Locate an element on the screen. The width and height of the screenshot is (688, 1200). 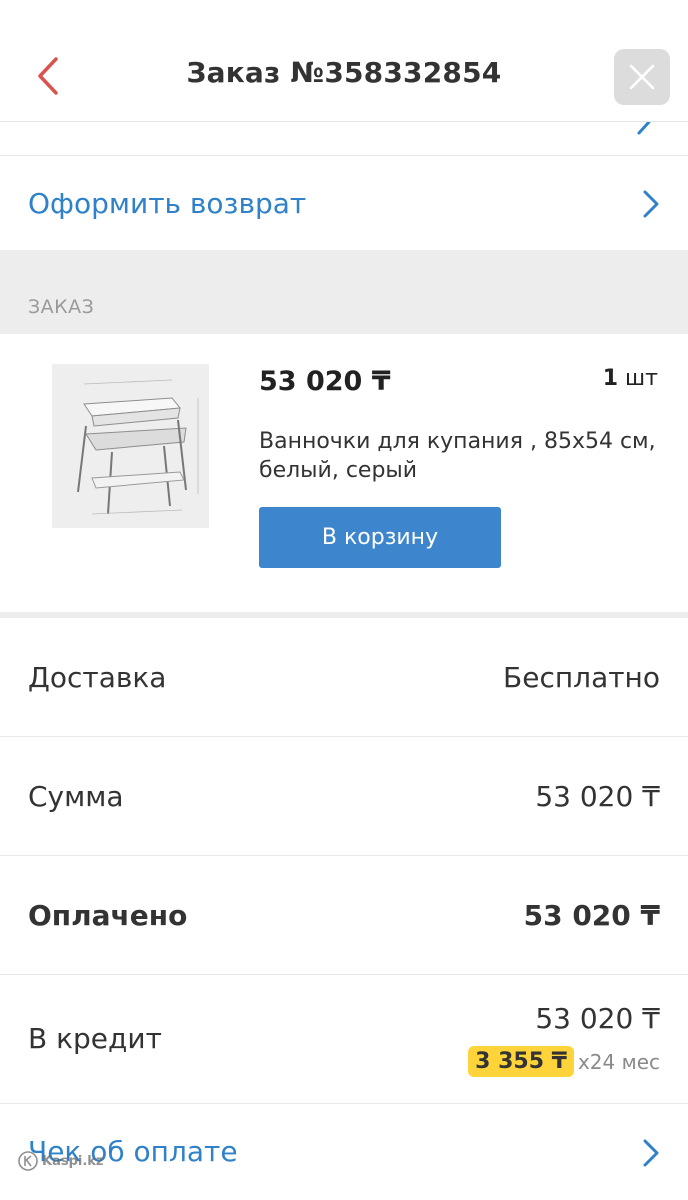
bath-stand-illustration is located at coordinates (130, 446).